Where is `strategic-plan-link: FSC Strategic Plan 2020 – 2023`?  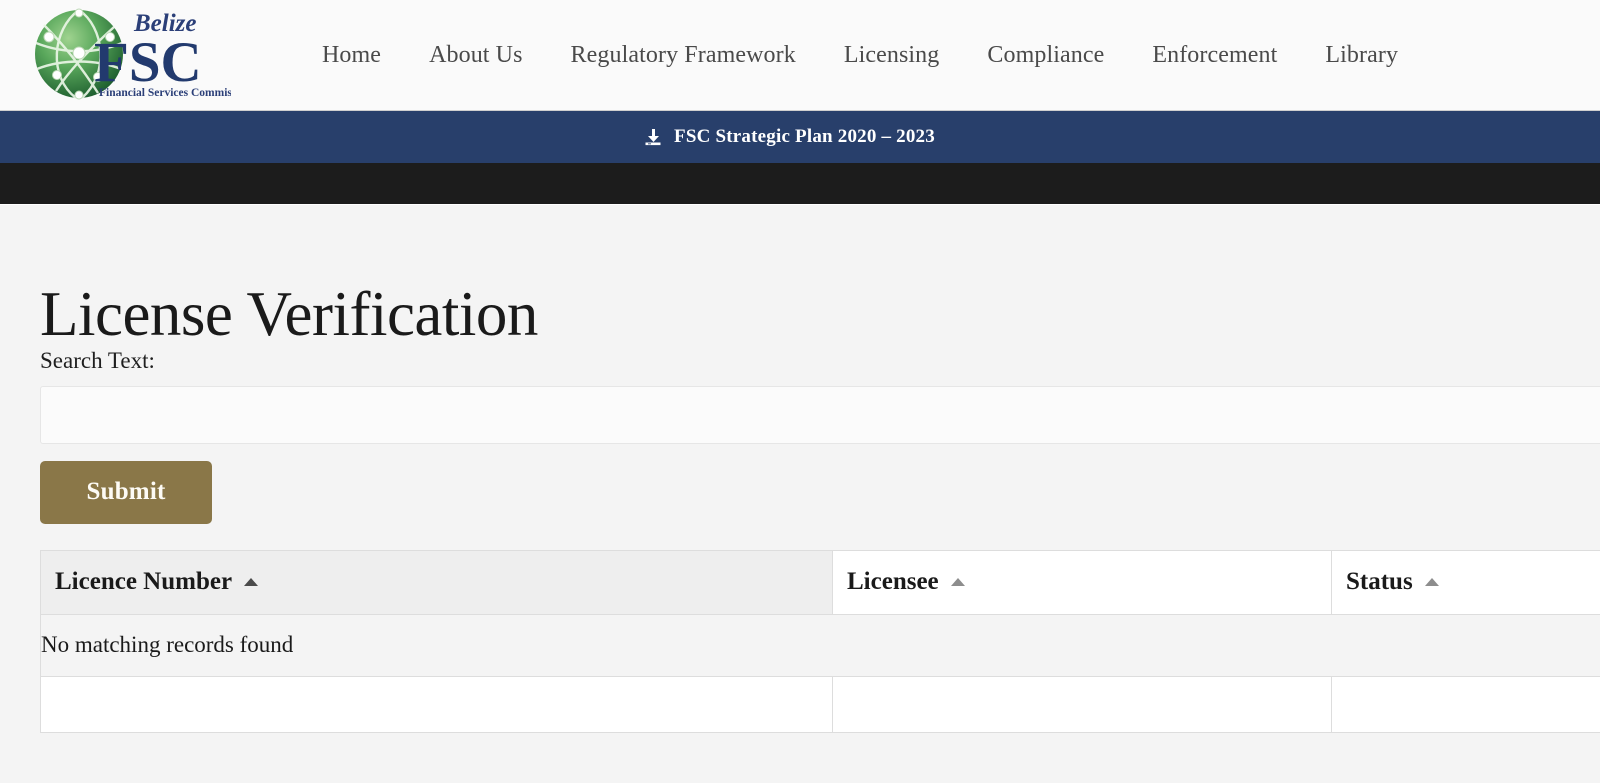 strategic-plan-link: FSC Strategic Plan 2020 – 2023 is located at coordinates (789, 137).